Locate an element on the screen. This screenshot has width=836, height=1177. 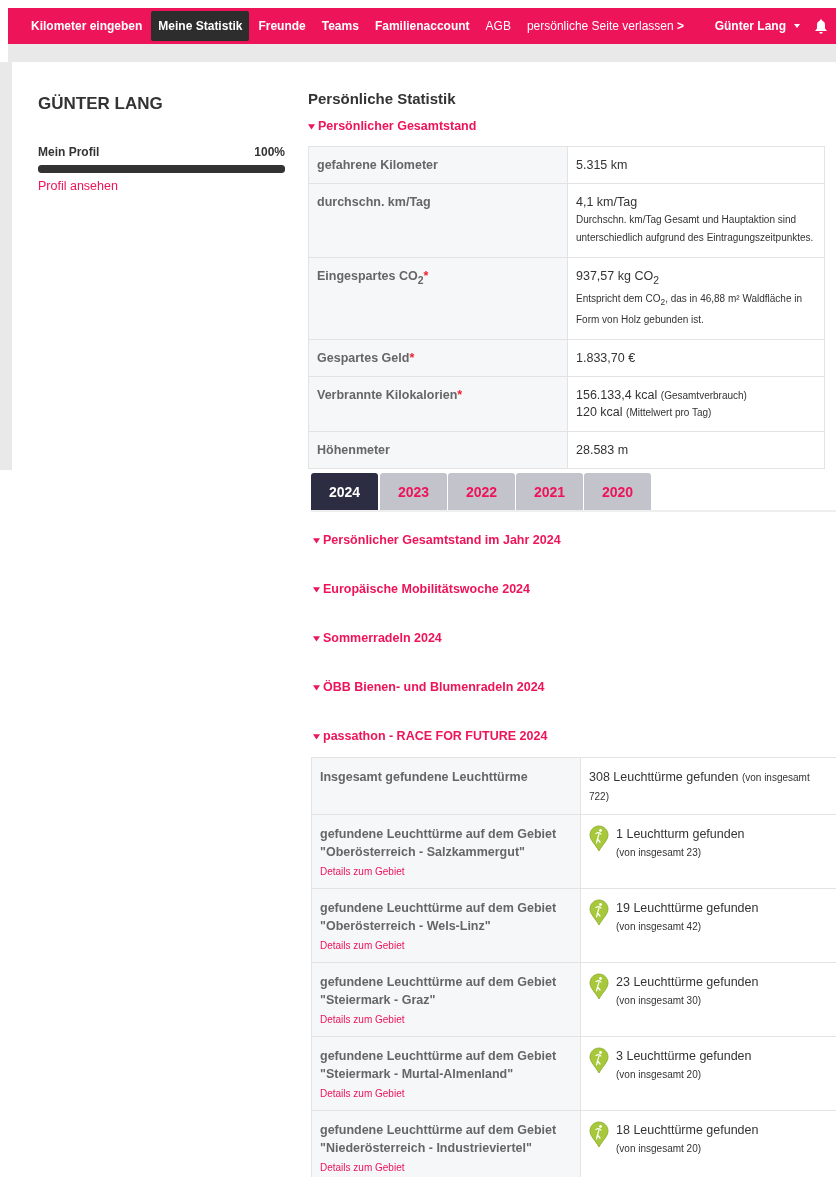
stat-label: Verbrannte Kilokalorien* is located at coordinates (438, 403).